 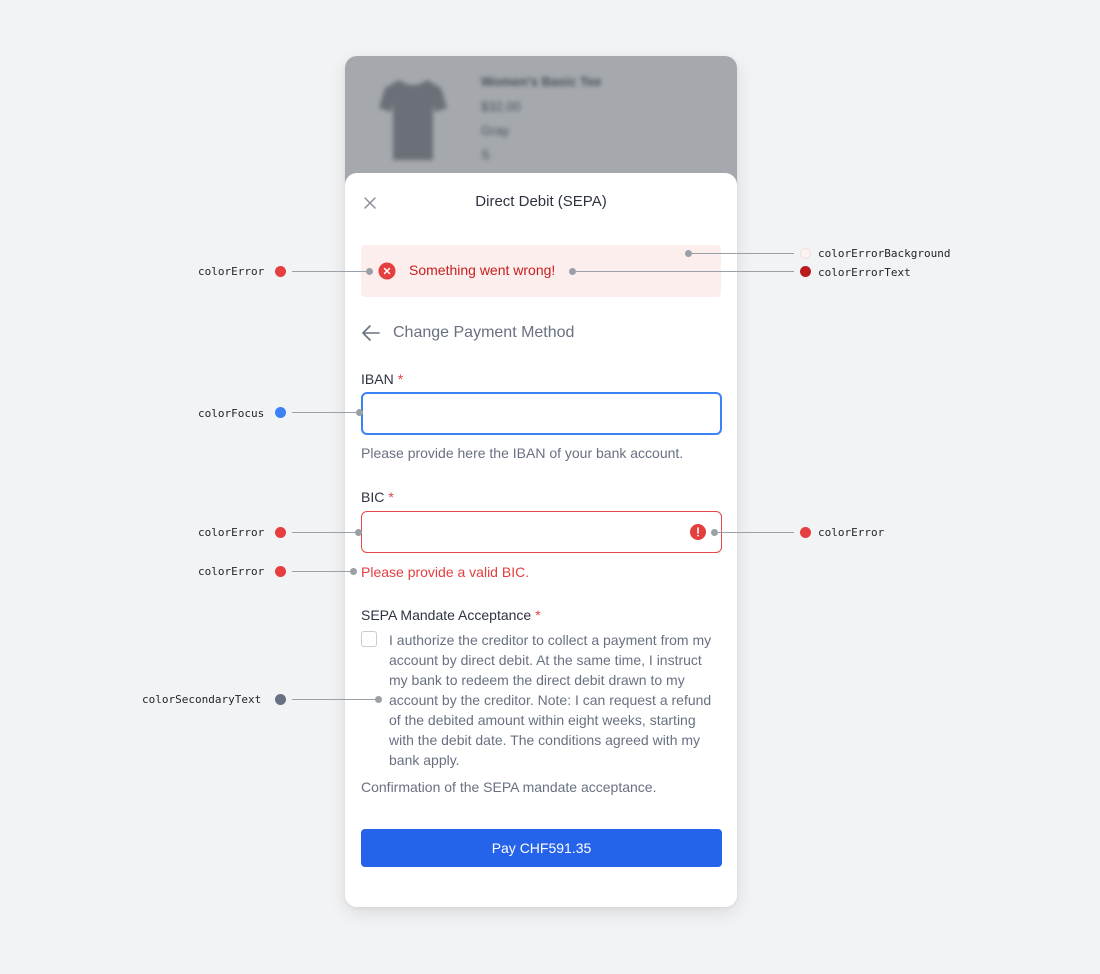 What do you see at coordinates (541, 532) in the screenshot?
I see `bic-input` at bounding box center [541, 532].